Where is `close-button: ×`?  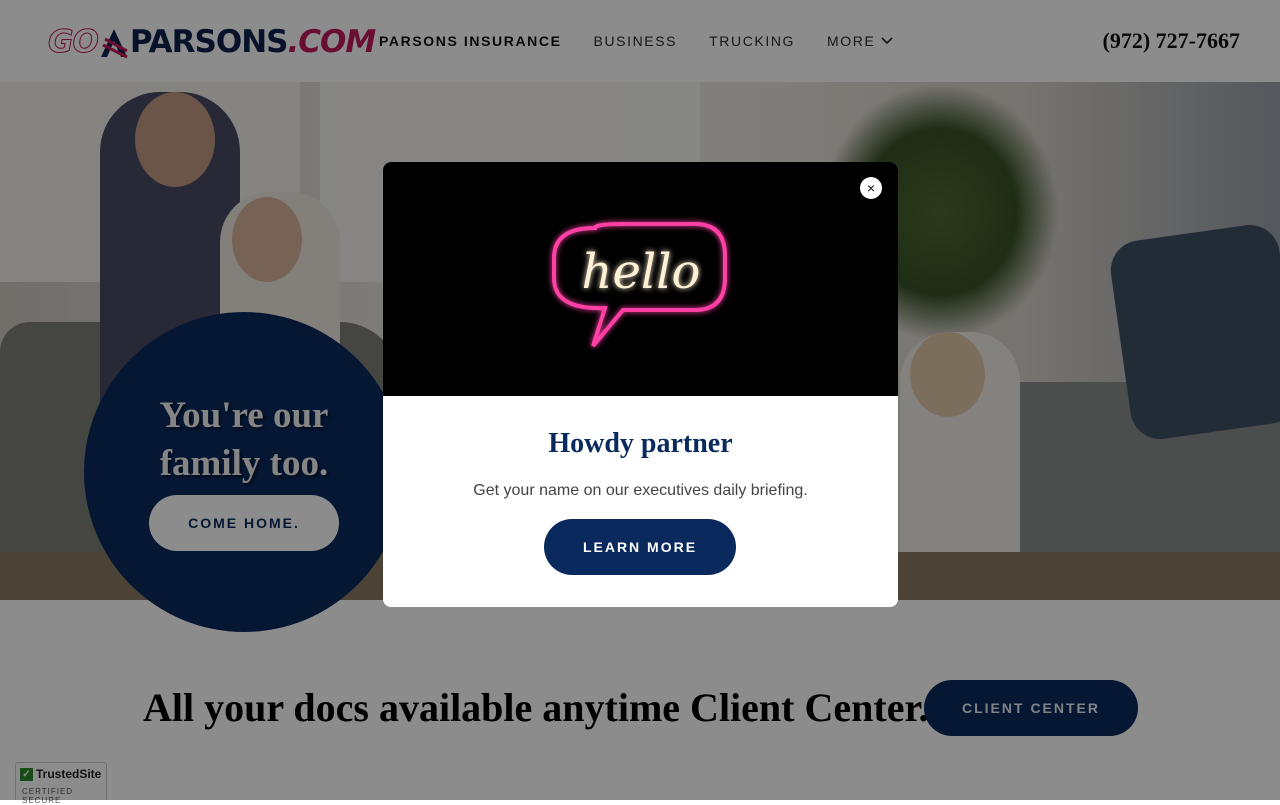 close-button: × is located at coordinates (871, 188).